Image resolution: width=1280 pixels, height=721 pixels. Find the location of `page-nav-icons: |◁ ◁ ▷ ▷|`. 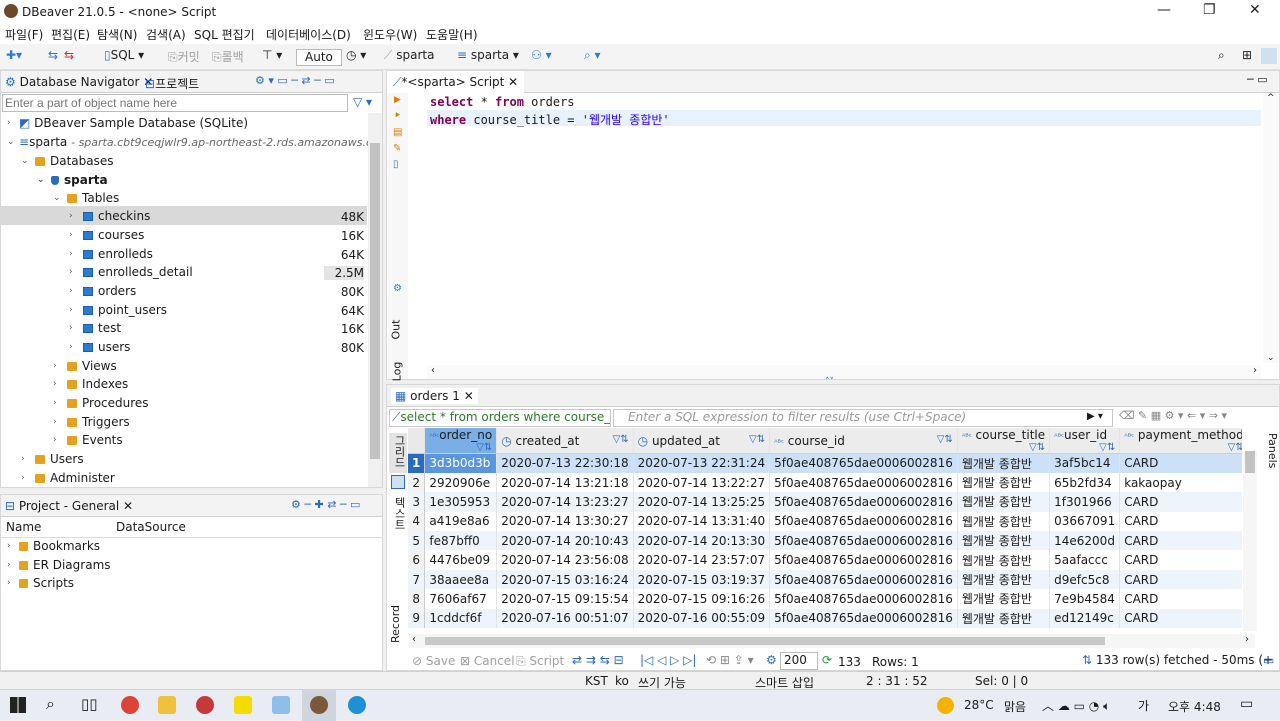

page-nav-icons: |◁ ◁ ▷ ▷| is located at coordinates (668, 660).